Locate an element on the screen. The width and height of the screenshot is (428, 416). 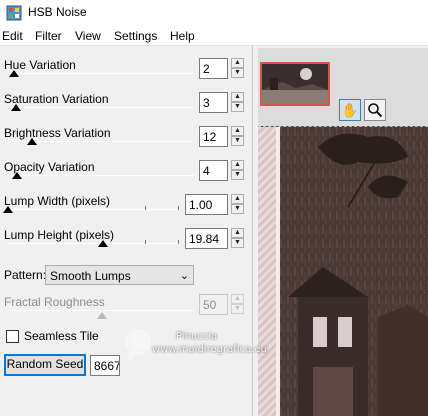
brightness-variation-track is located at coordinates (102, 141).